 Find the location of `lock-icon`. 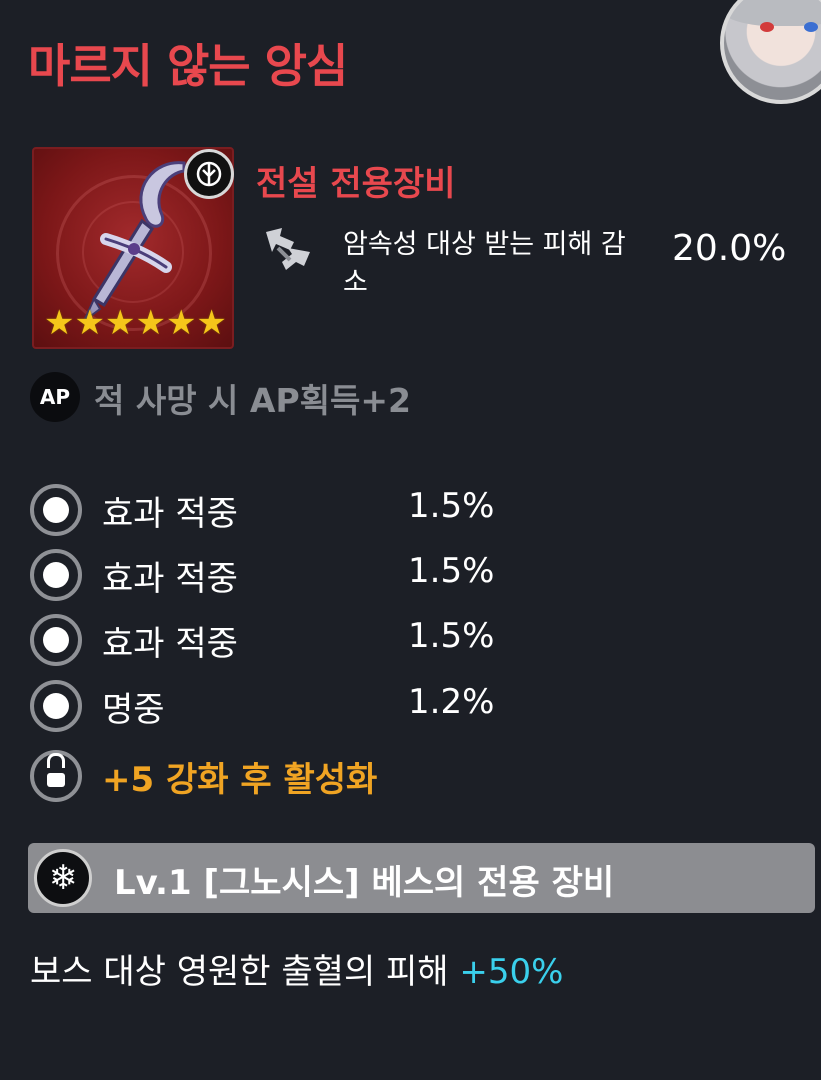

lock-icon is located at coordinates (56, 776).